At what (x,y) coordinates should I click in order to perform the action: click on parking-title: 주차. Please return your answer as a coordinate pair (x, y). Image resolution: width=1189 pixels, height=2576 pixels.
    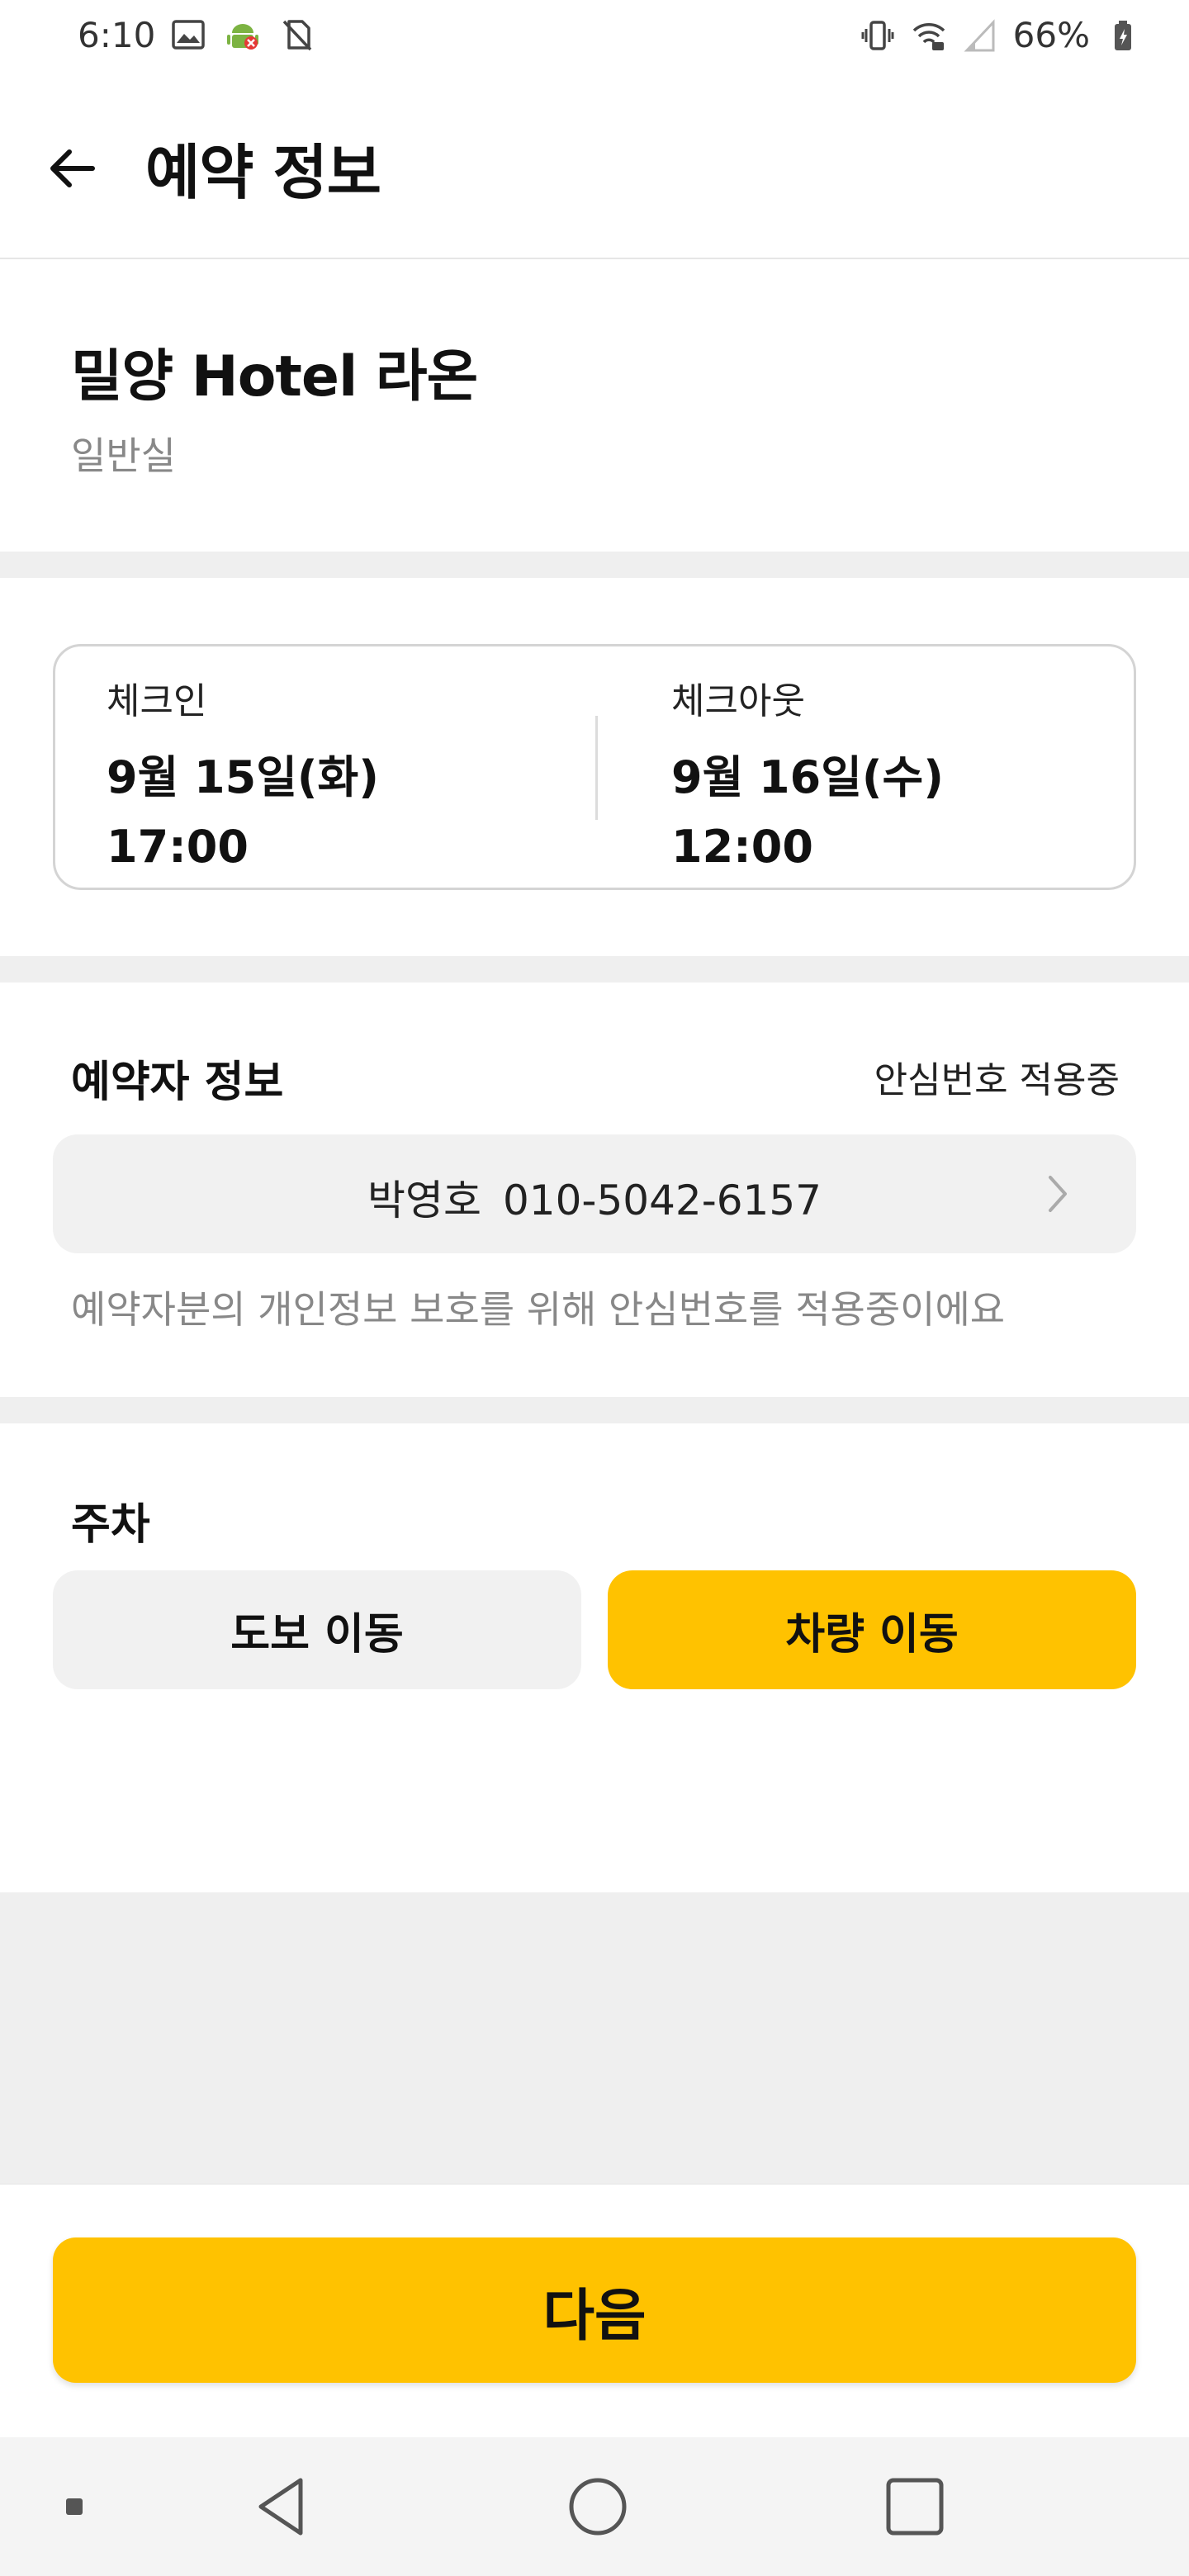
    Looking at the image, I should click on (110, 1525).